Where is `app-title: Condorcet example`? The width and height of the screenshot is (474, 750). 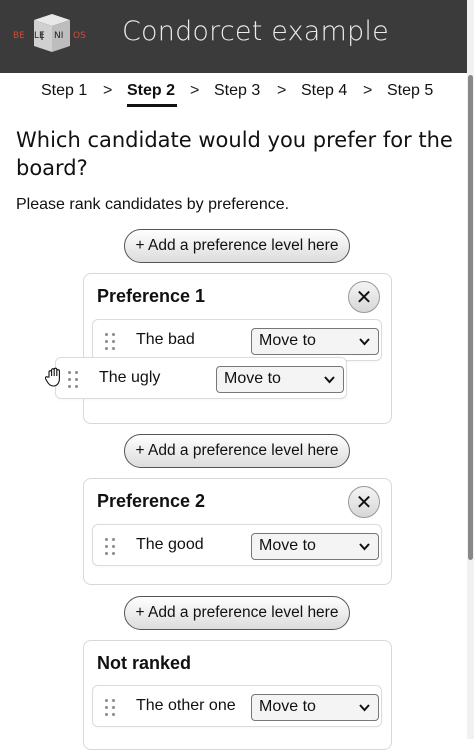
app-title: Condorcet example is located at coordinates (255, 31).